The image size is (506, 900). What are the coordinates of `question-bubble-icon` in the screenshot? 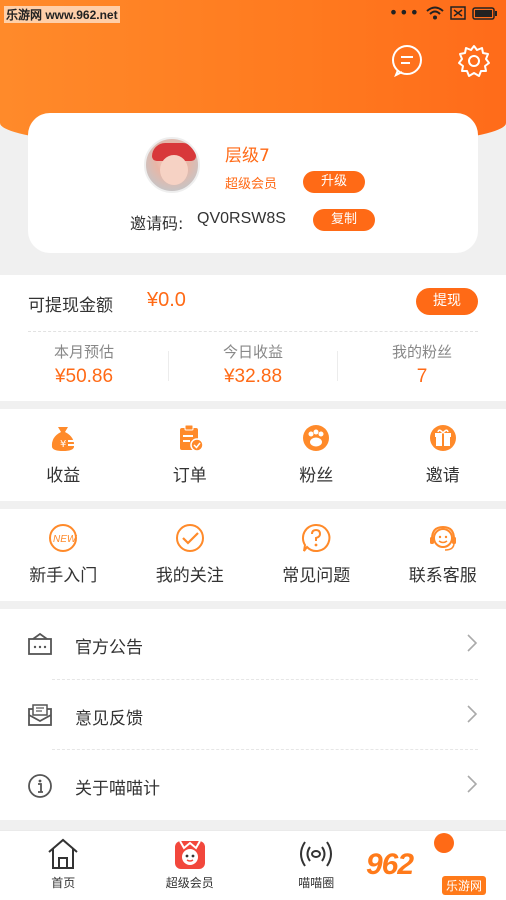 It's located at (316, 537).